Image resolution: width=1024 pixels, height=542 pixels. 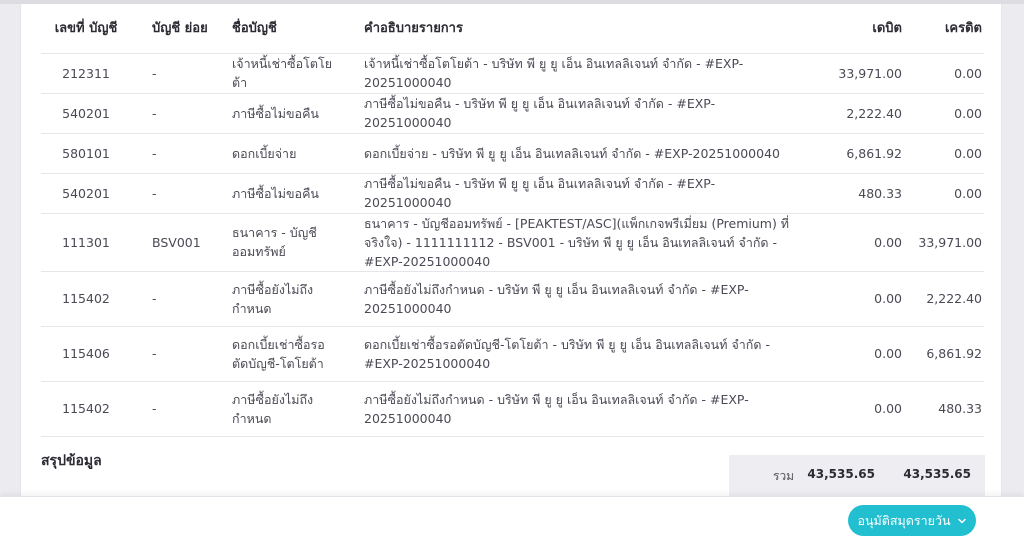 I want to click on header-account-name: ชื่อบัญชี, so click(x=277, y=29).